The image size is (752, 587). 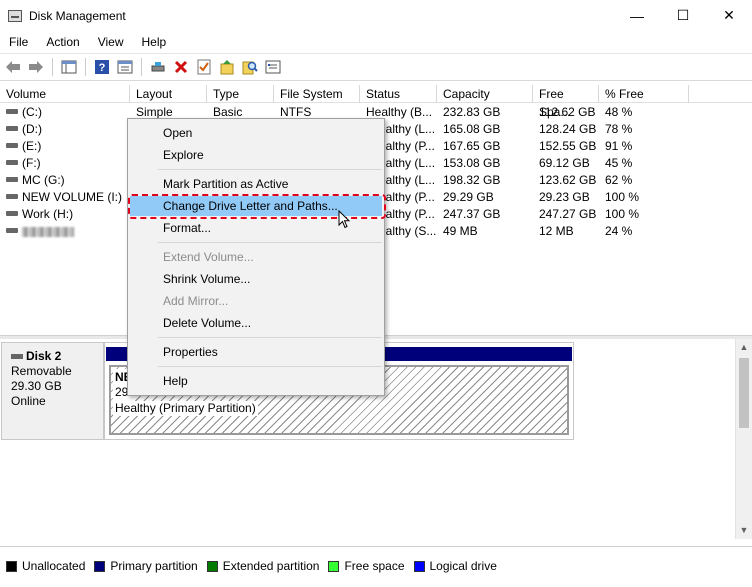 I want to click on scroll-up-icon: ▲, so click(x=744, y=347).